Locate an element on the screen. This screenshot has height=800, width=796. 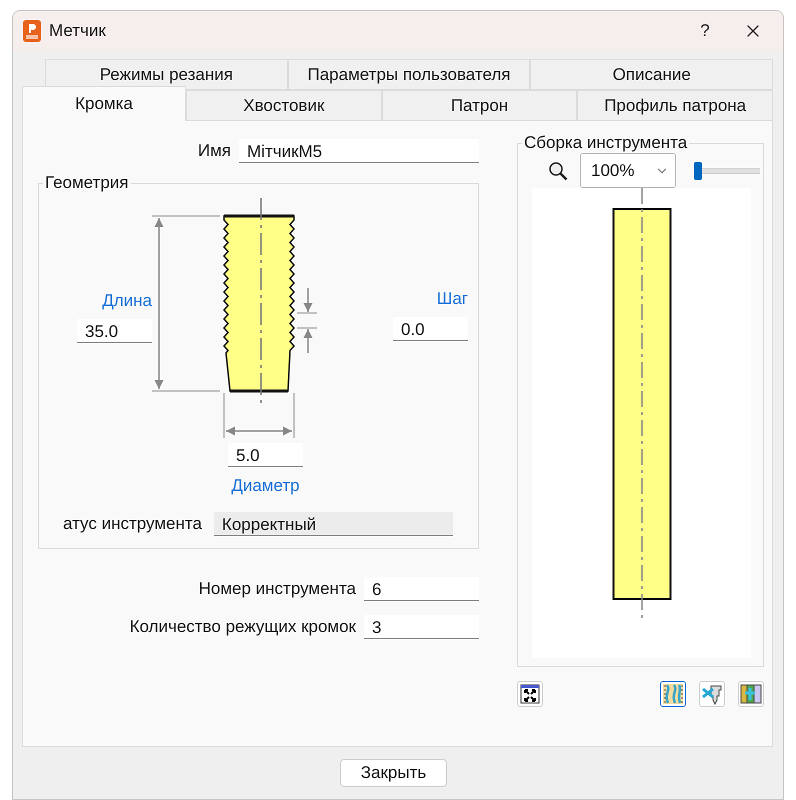
pitch-label: Шаг is located at coordinates (452, 299).